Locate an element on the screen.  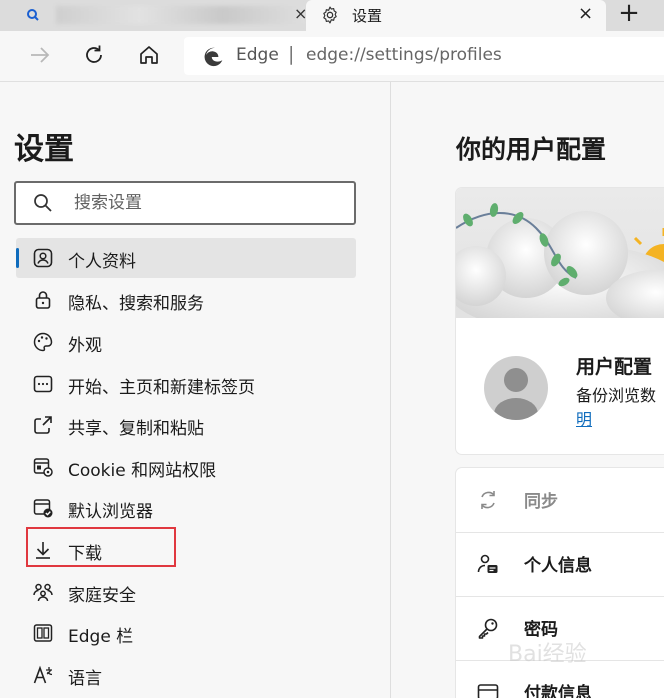
address-bar: Edge | edge://settings/profiles is located at coordinates (424, 56).